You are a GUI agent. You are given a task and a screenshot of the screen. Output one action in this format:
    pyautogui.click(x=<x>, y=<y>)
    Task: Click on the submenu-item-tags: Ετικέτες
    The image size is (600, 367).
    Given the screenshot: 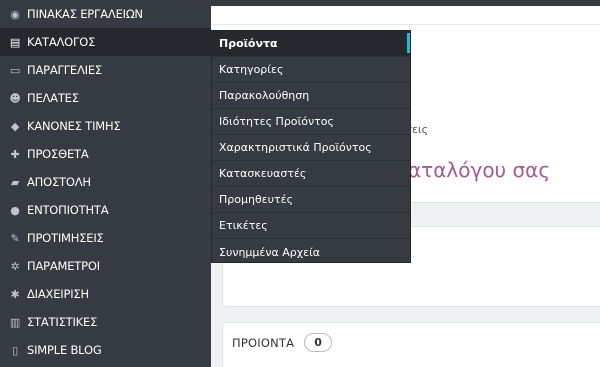 What is the action you would take?
    pyautogui.click(x=311, y=226)
    